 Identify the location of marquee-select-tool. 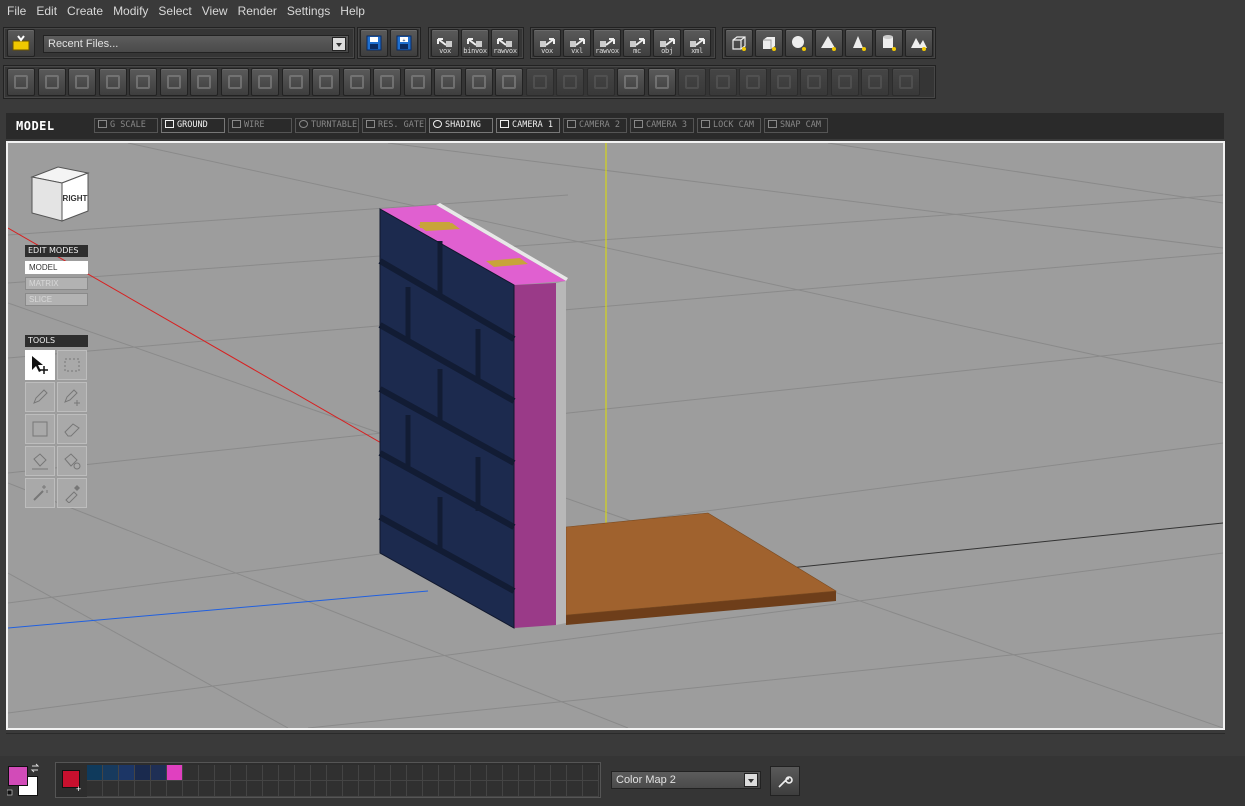
(72, 365).